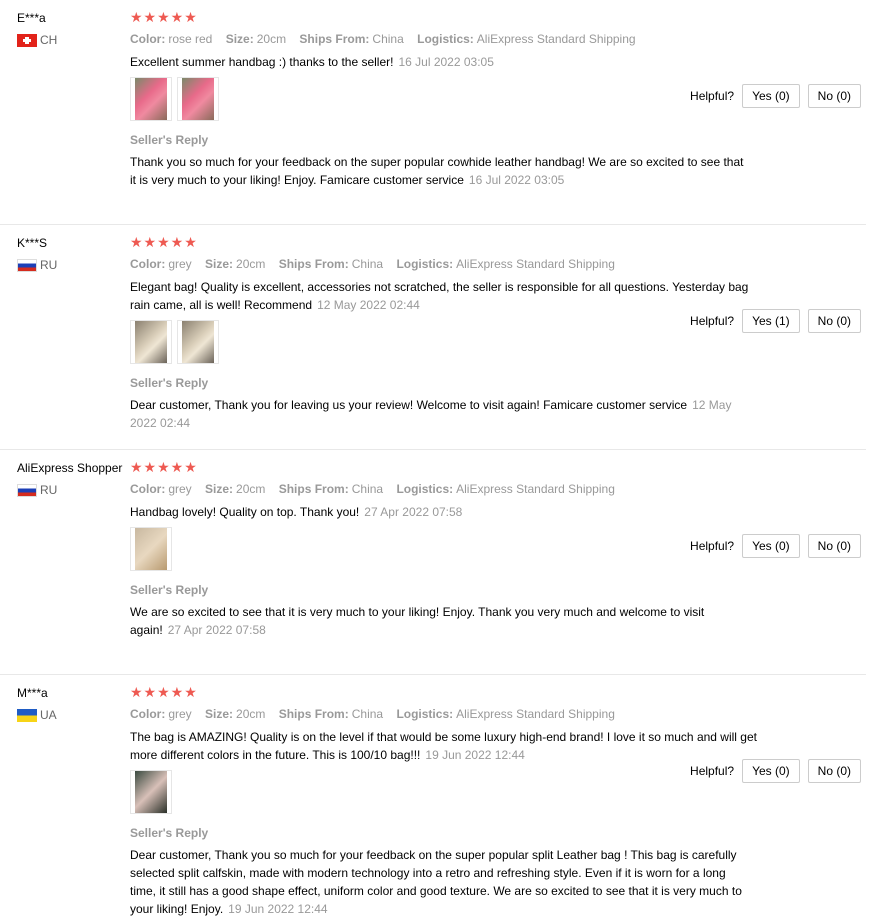 Image resolution: width=887 pixels, height=918 pixels. I want to click on dark-bag-photo, so click(151, 792).